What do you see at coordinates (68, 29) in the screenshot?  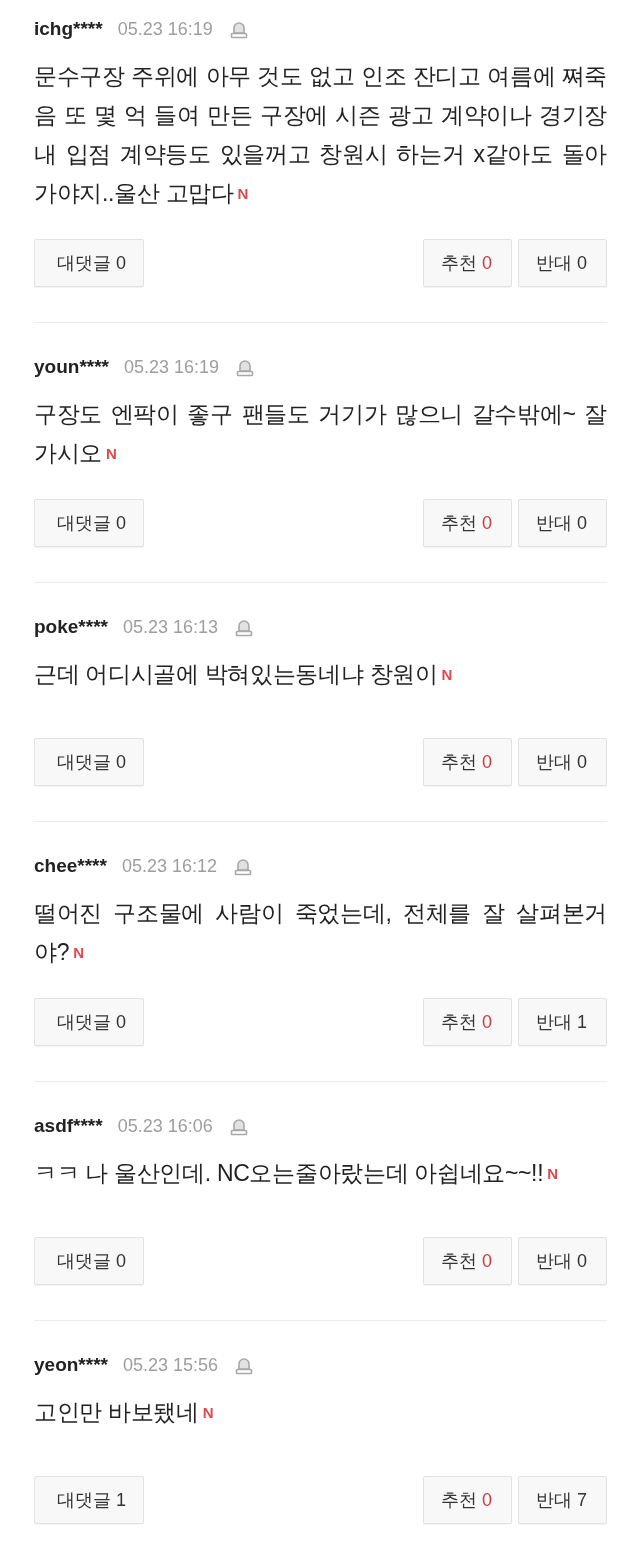 I see `username: ichg****` at bounding box center [68, 29].